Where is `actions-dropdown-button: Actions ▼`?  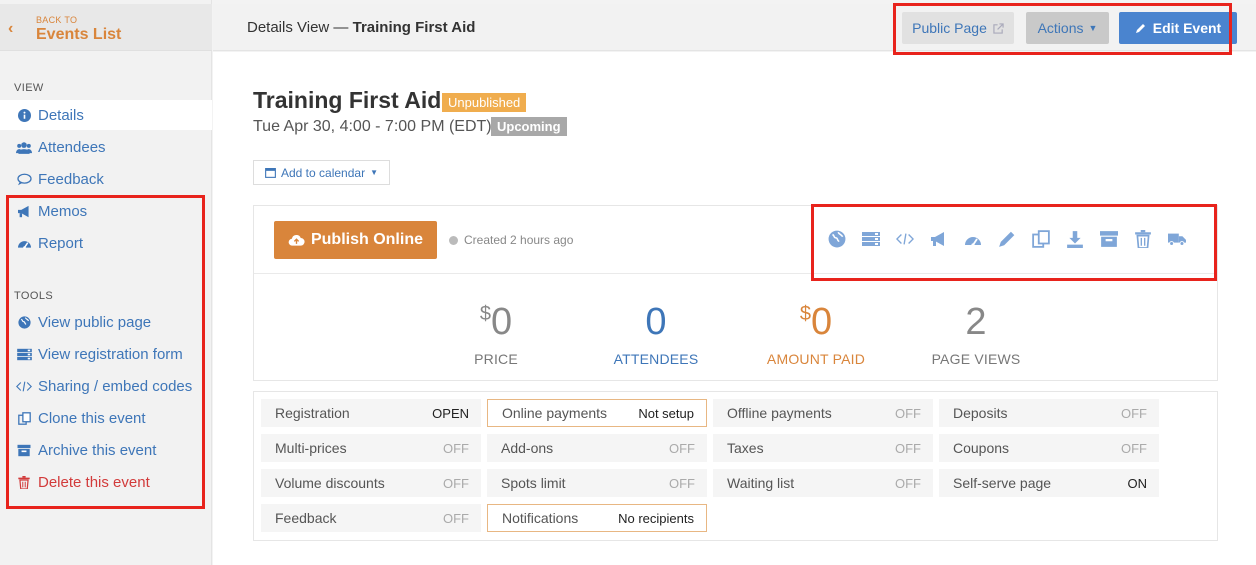
actions-dropdown-button: Actions ▼ is located at coordinates (1067, 28).